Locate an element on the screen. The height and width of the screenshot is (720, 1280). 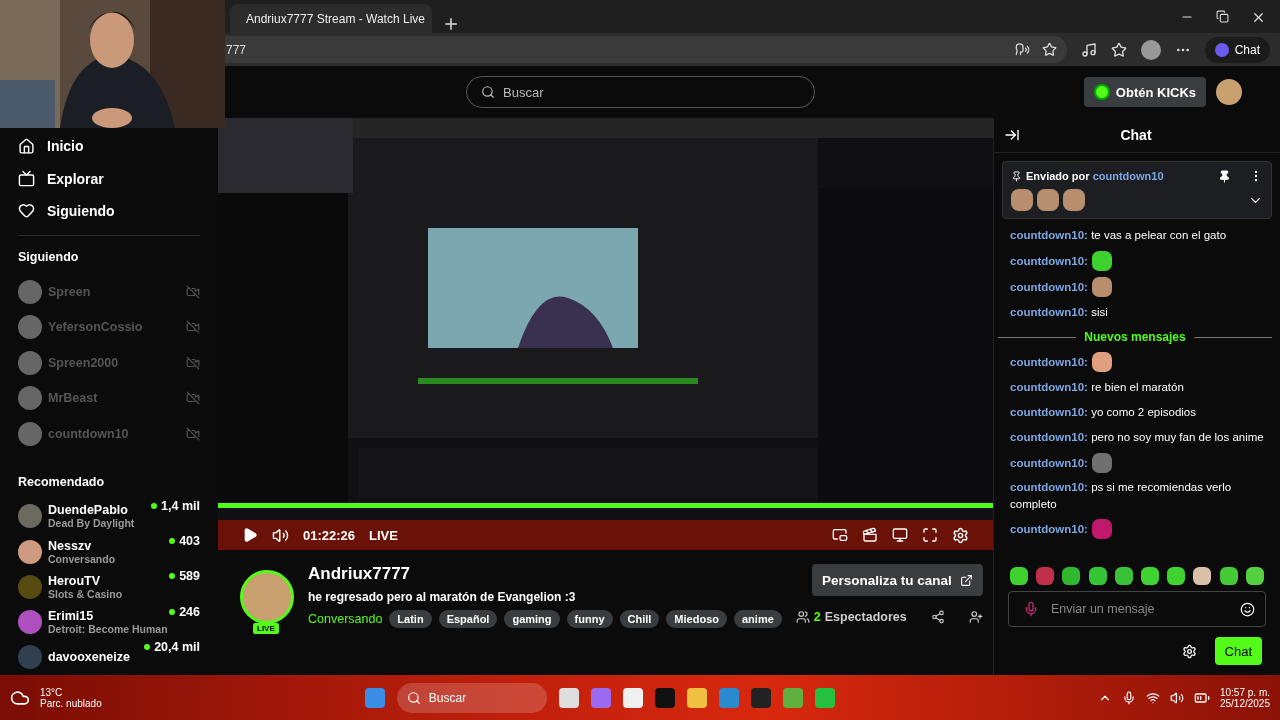
external-link-icon is located at coordinates (966, 580).